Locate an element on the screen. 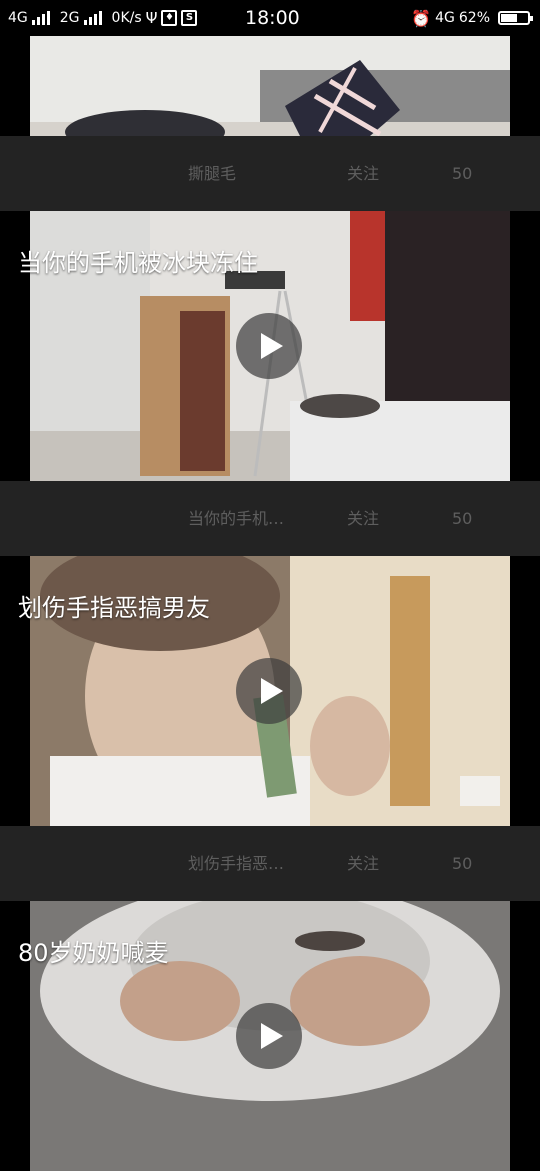  video-title: 当你的手机被冰块冻住 is located at coordinates (138, 260).